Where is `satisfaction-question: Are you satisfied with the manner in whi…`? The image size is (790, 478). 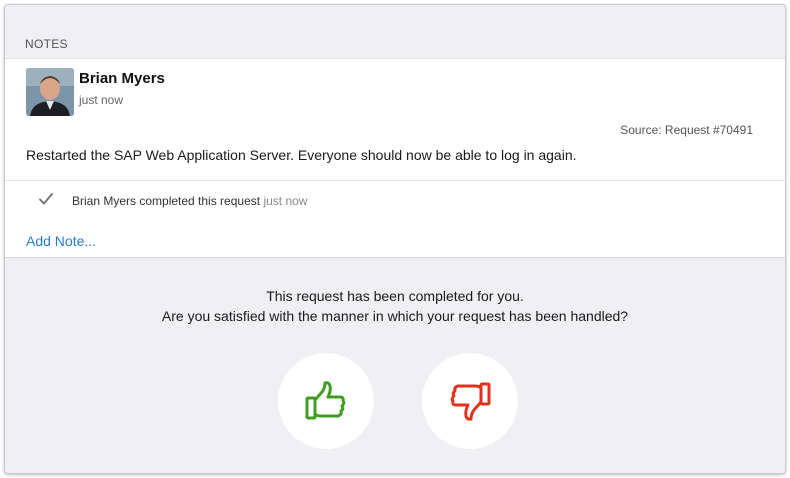 satisfaction-question: Are you satisfied with the manner in whi… is located at coordinates (395, 316).